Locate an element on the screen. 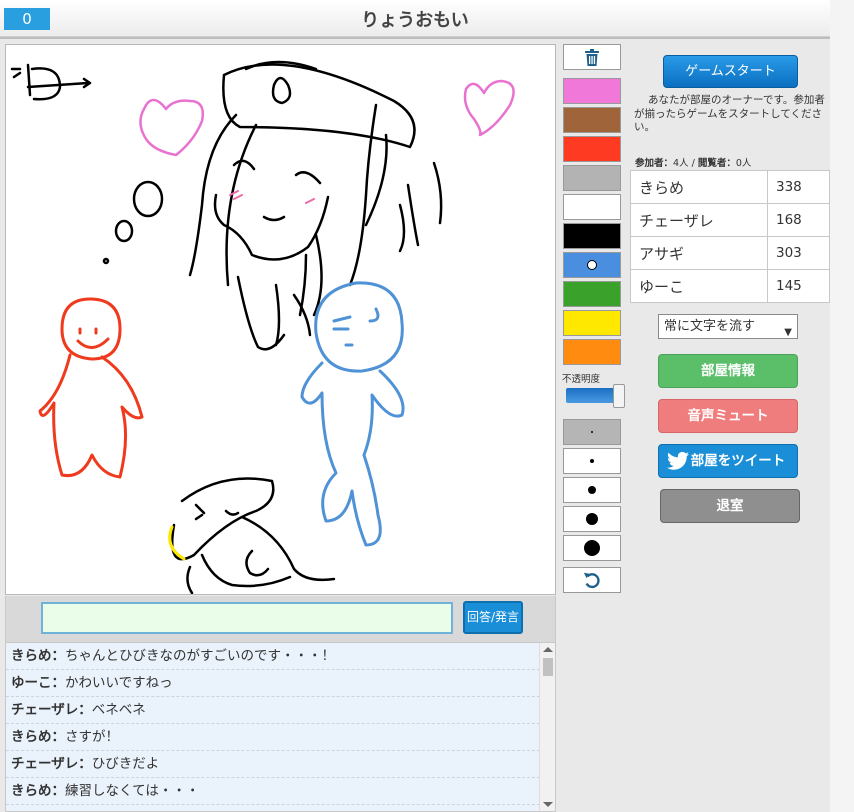 The height and width of the screenshot is (812, 854). header-bar: 0 りょうおもい is located at coordinates (415, 18).